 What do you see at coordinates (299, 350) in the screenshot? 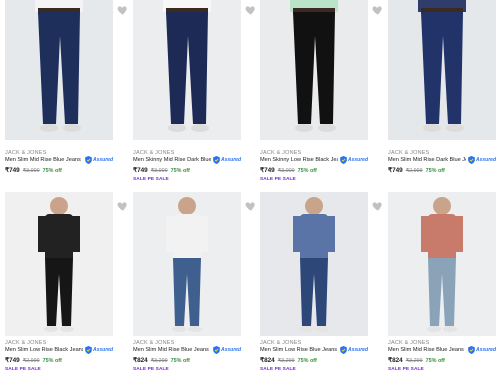
I see `product-title: Men Slim Low Rise Blue Jeans` at bounding box center [299, 350].